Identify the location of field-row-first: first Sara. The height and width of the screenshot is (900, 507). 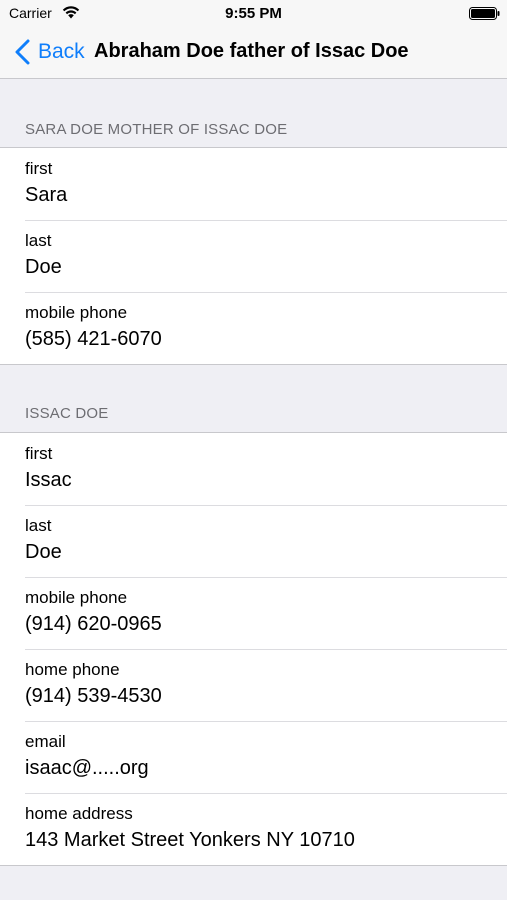
(253, 184).